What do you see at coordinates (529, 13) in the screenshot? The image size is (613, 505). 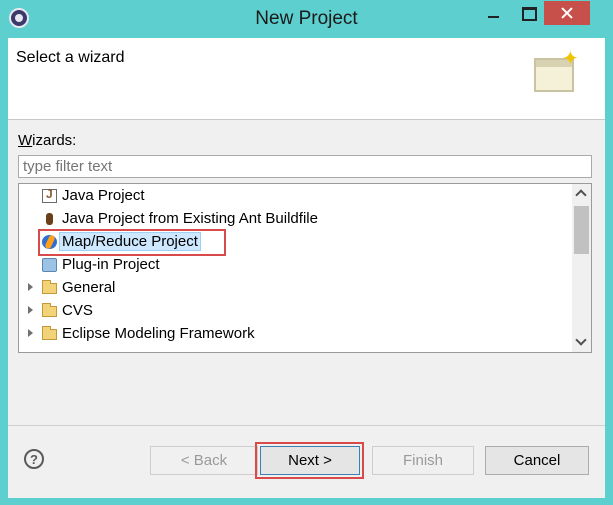 I see `maximize-button` at bounding box center [529, 13].